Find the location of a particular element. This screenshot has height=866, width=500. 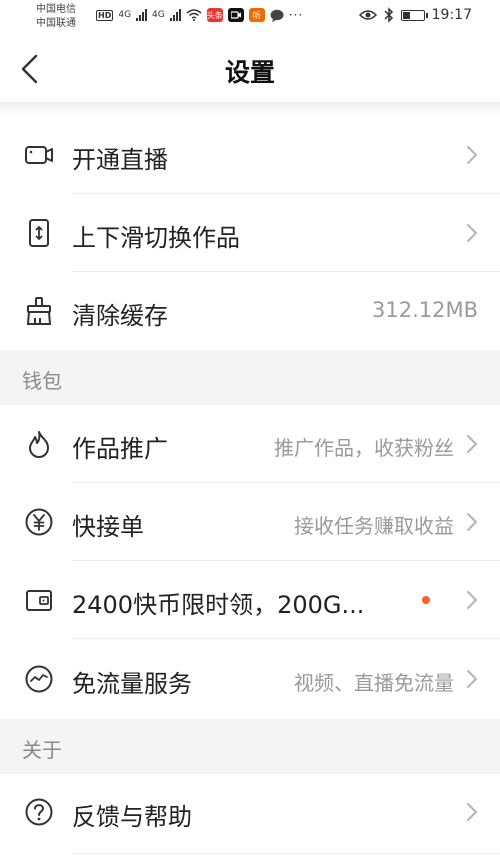

network-type-2: 4G is located at coordinates (158, 15).